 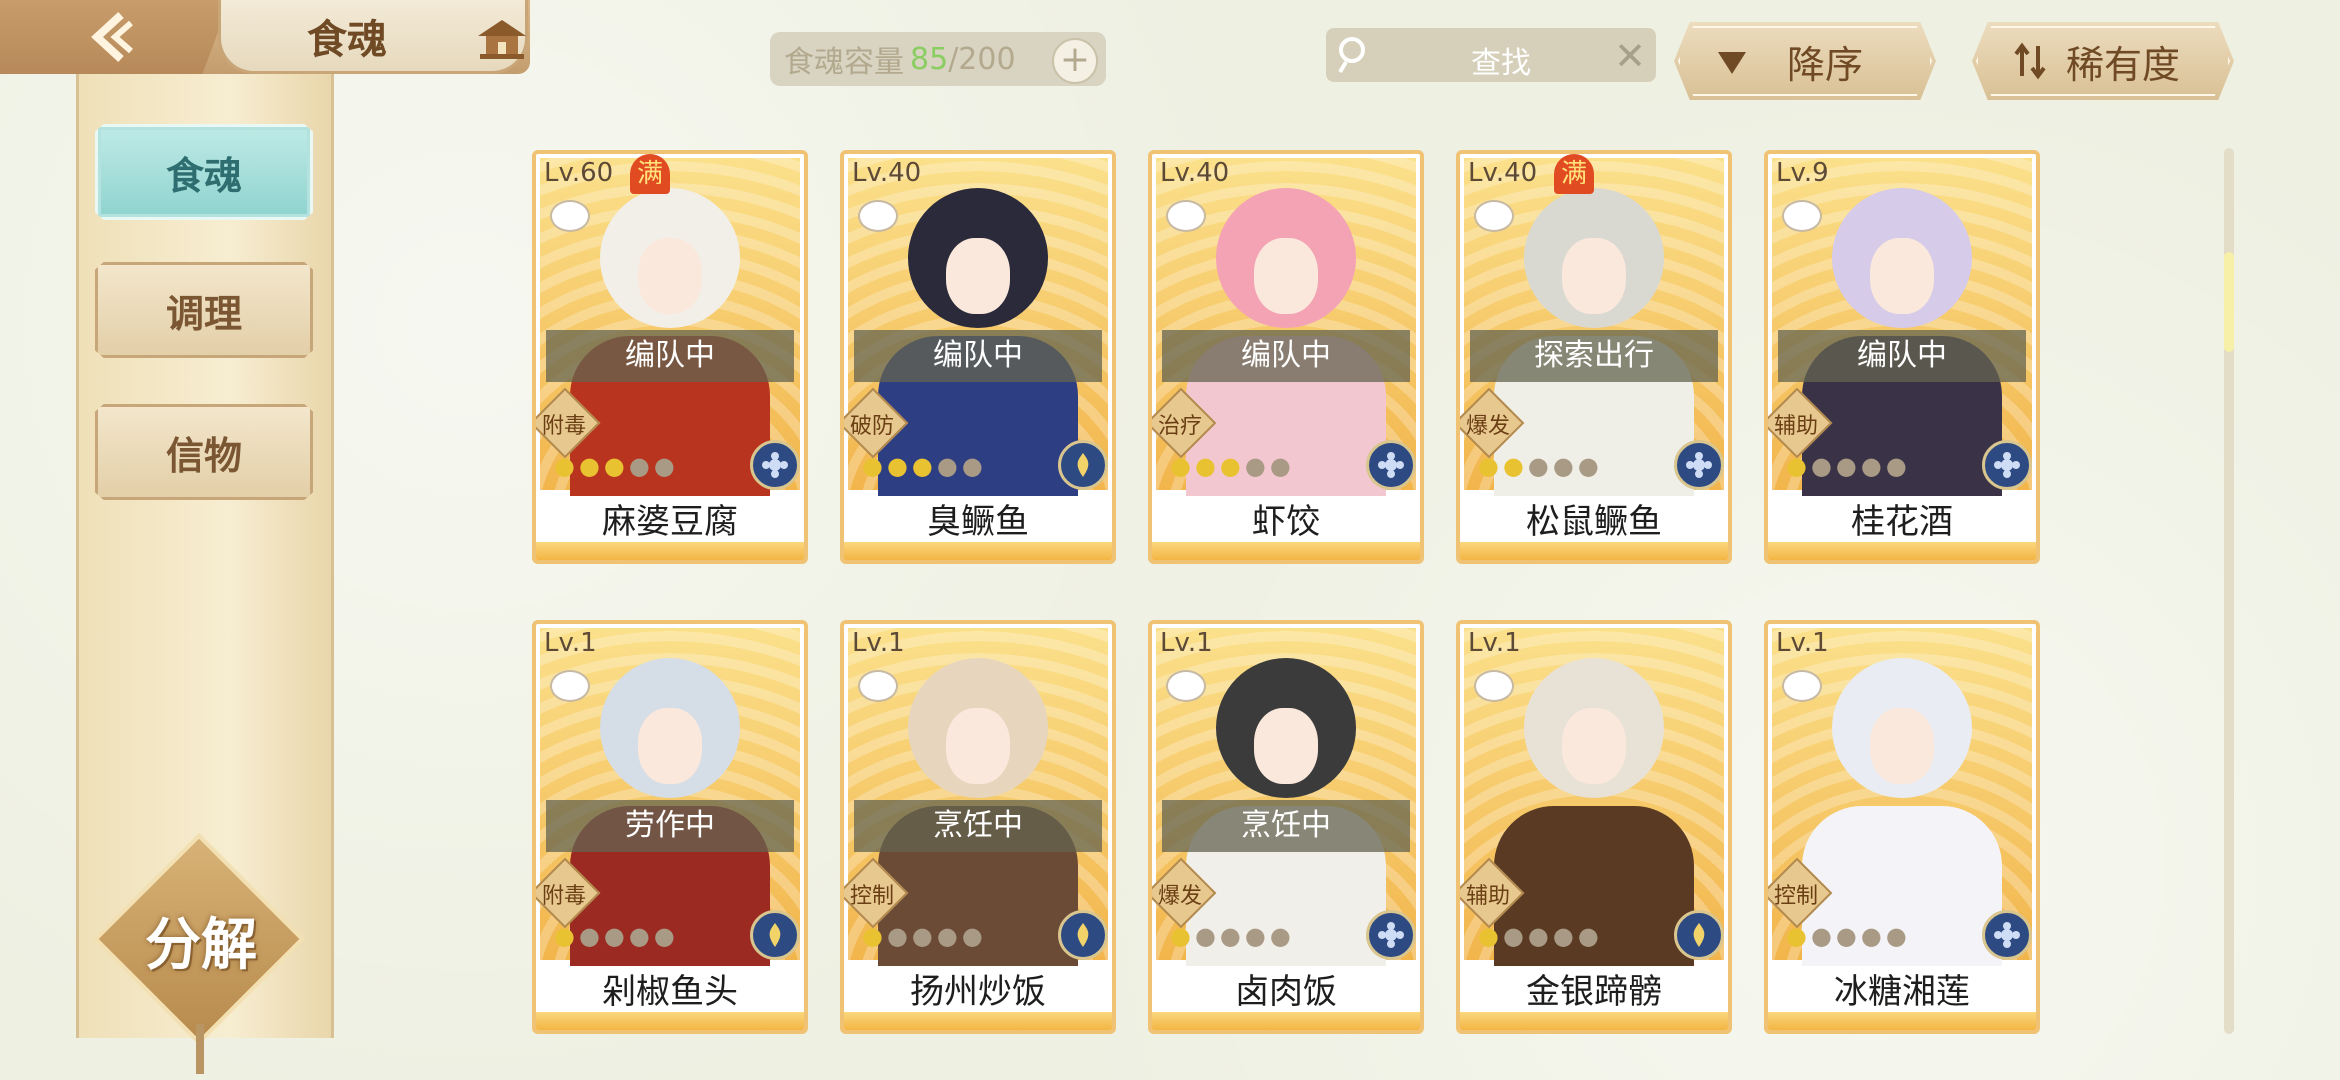 I want to click on card-name: 冰糖湘莲, so click(x=1902, y=992).